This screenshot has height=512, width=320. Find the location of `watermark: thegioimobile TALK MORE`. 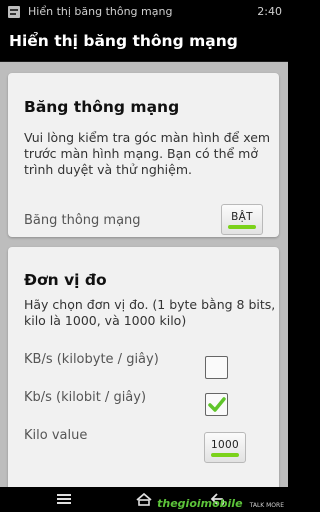

watermark: thegioimobile TALK MORE is located at coordinates (220, 501).